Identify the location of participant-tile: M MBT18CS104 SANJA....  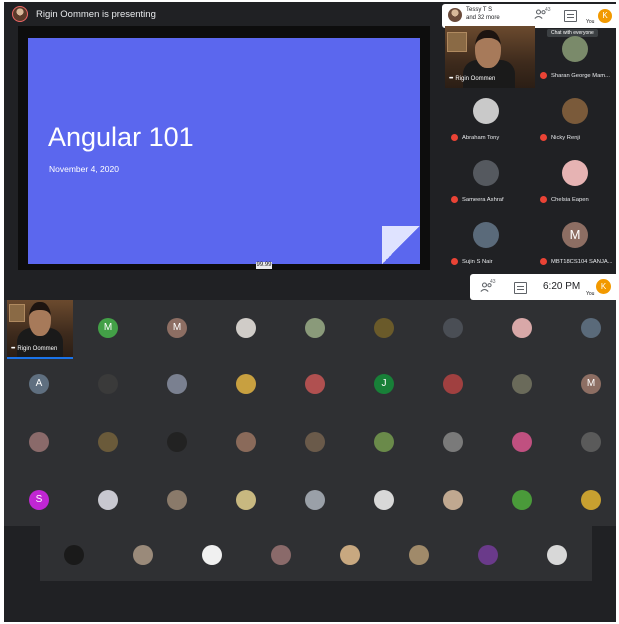
(575, 242).